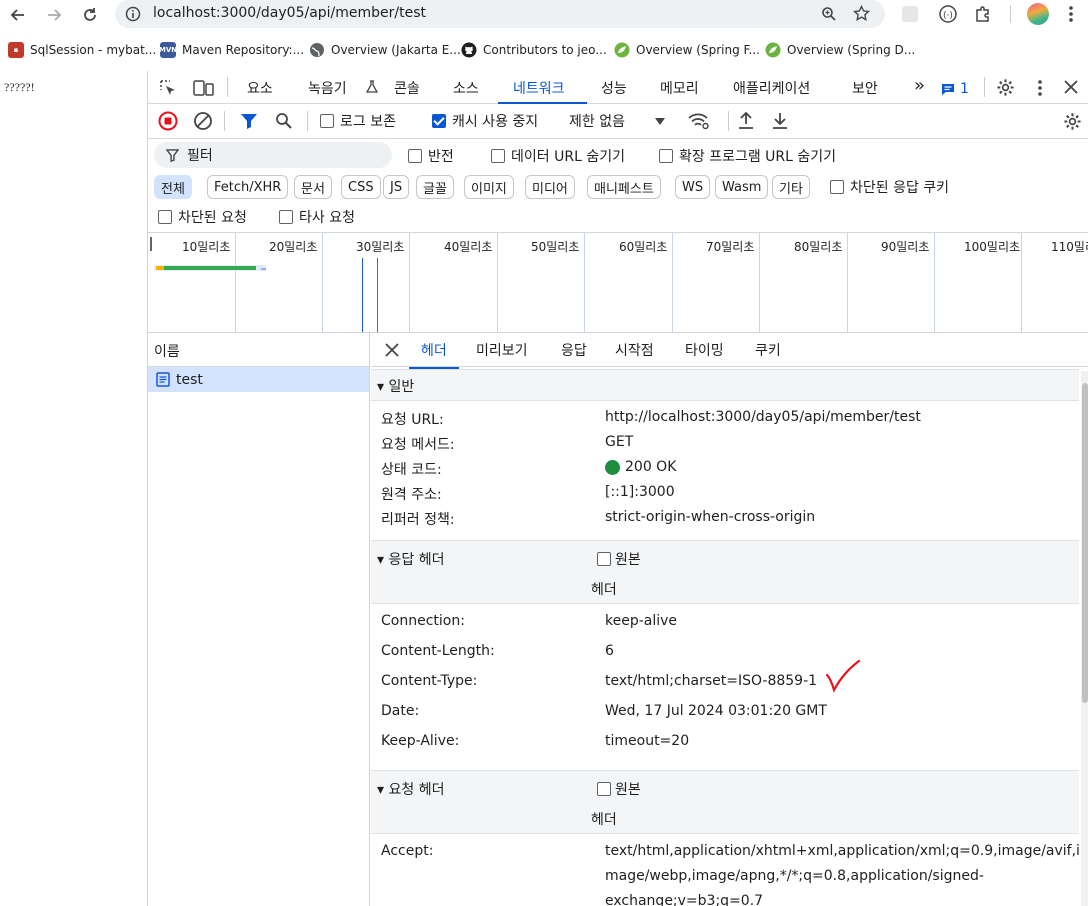 The width and height of the screenshot is (1088, 906). I want to click on clear-button, so click(203, 121).